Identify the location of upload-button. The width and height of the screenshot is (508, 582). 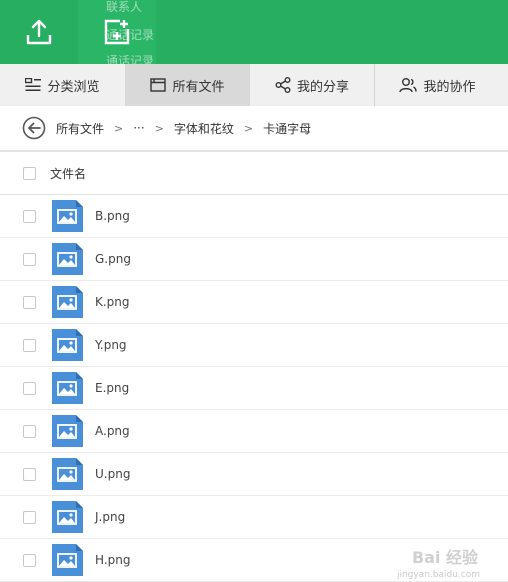
(39, 32).